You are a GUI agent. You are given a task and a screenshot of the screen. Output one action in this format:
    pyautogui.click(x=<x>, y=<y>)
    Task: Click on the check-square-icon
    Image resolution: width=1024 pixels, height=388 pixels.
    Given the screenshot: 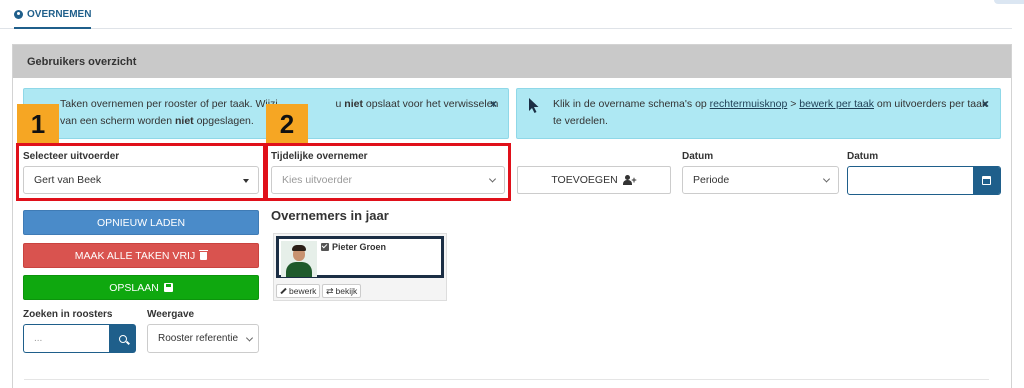 What is the action you would take?
    pyautogui.click(x=325, y=247)
    